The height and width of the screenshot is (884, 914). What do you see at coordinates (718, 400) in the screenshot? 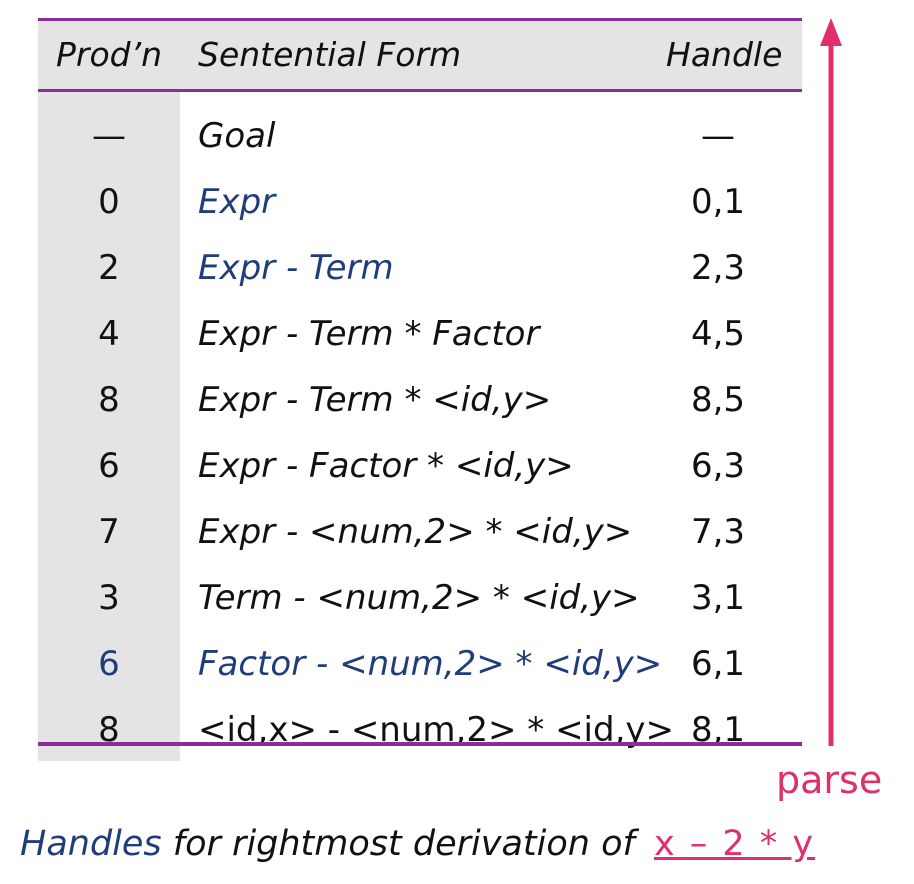
I see `row-handle: 8,5` at bounding box center [718, 400].